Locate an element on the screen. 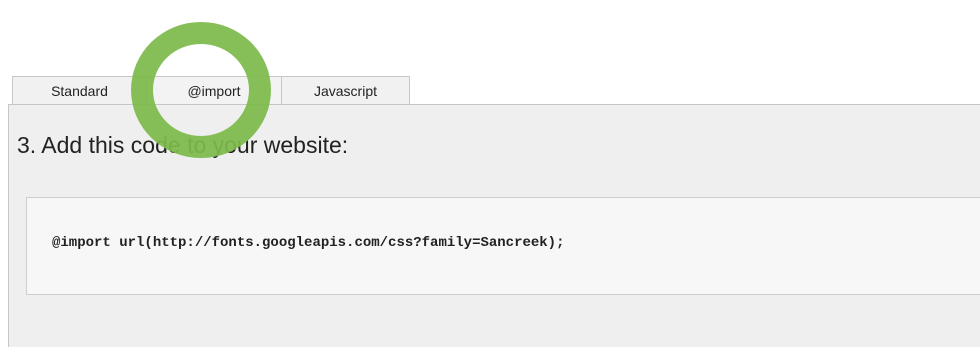  tab-import: @import is located at coordinates (214, 90).